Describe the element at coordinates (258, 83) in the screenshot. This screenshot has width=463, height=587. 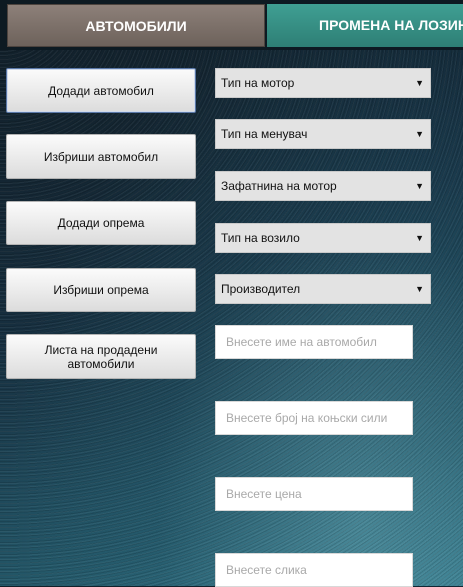
I see `engine-type-select-value: Тип на мотор` at that location.